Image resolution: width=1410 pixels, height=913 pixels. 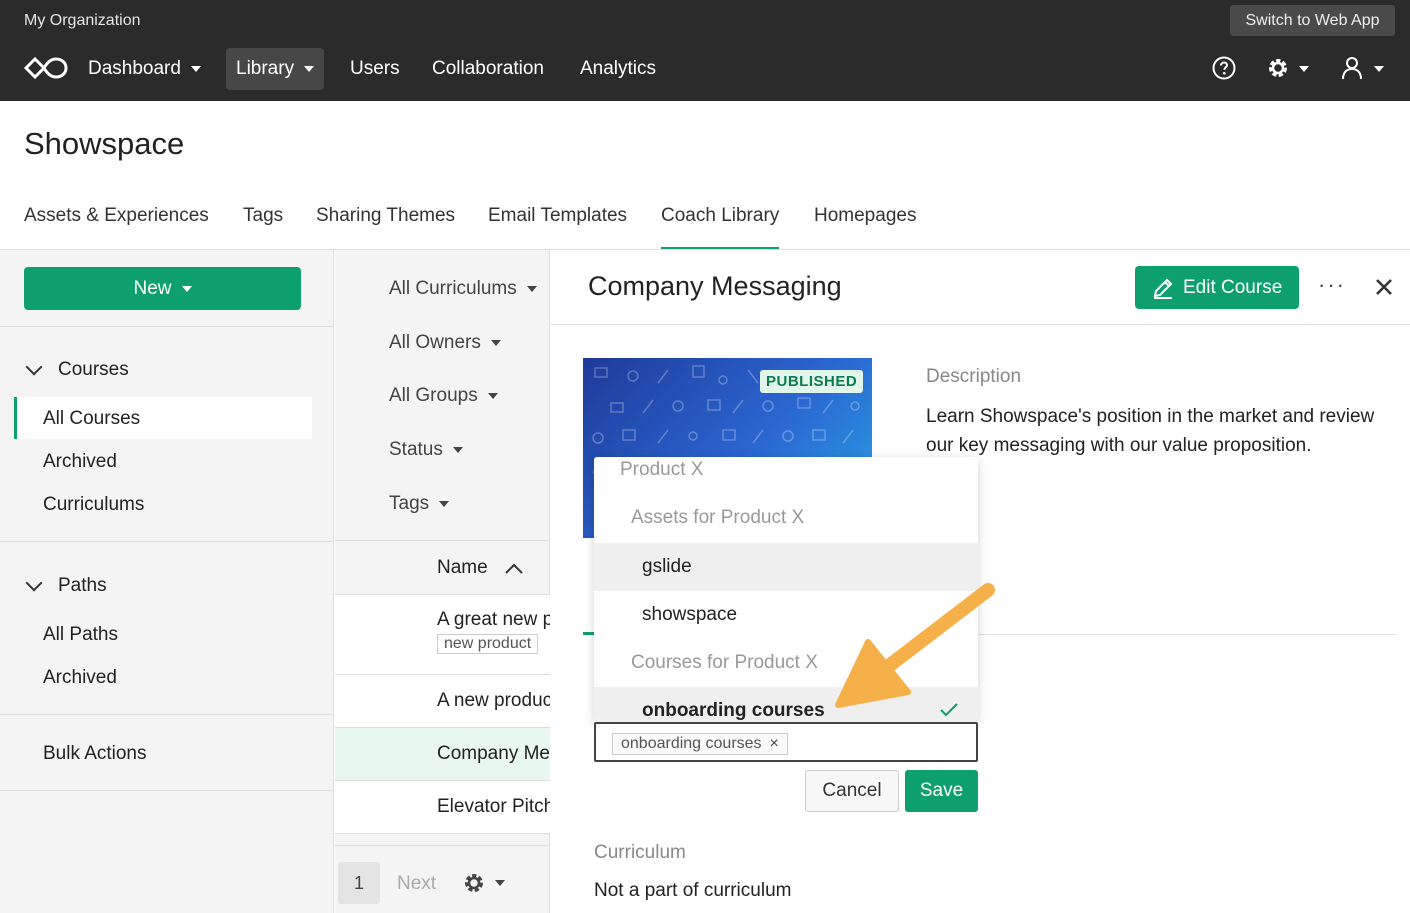 I want to click on new-button: New, so click(x=162, y=288).